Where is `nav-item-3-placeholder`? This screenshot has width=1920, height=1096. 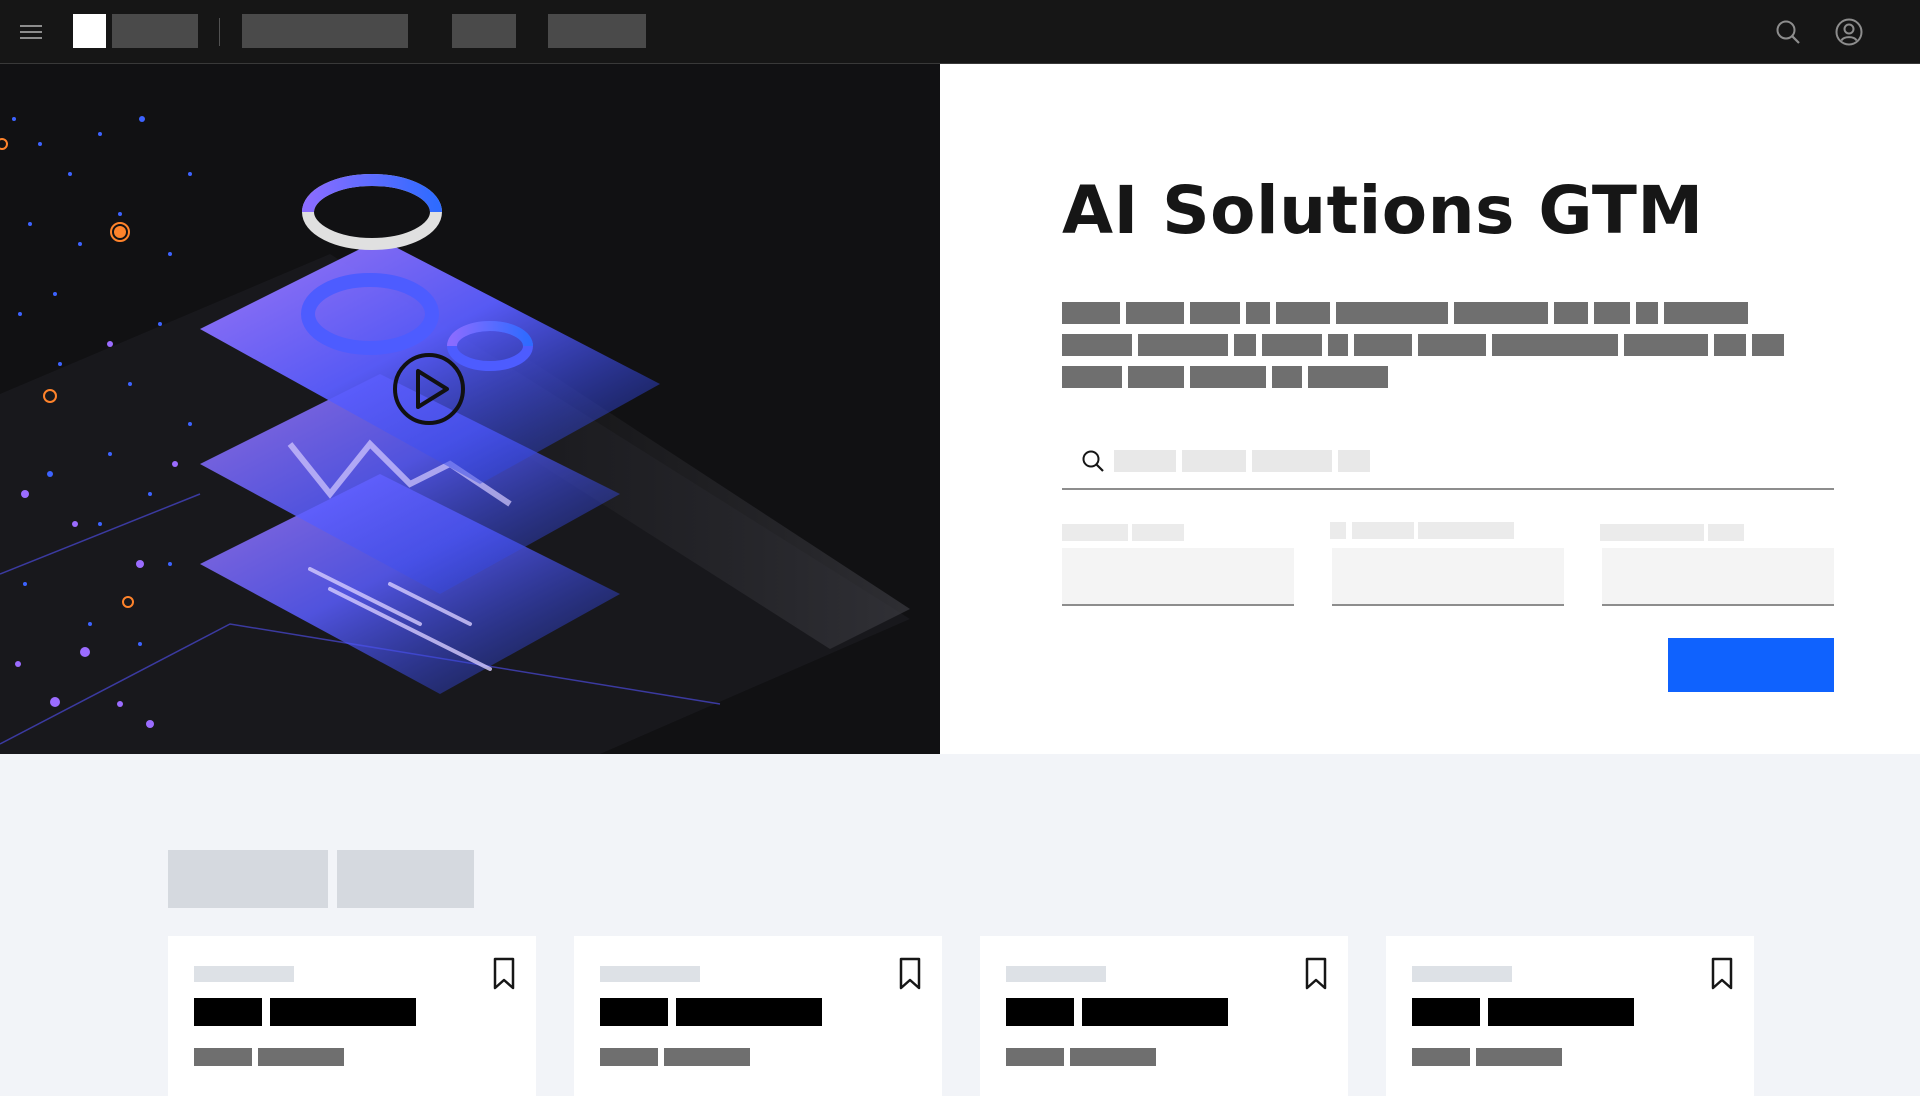 nav-item-3-placeholder is located at coordinates (597, 31).